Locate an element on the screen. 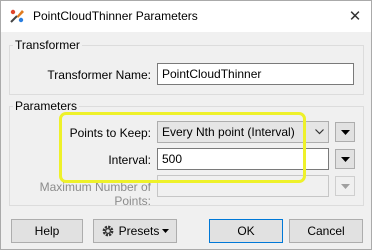  ok-button-label: OK is located at coordinates (246, 231).